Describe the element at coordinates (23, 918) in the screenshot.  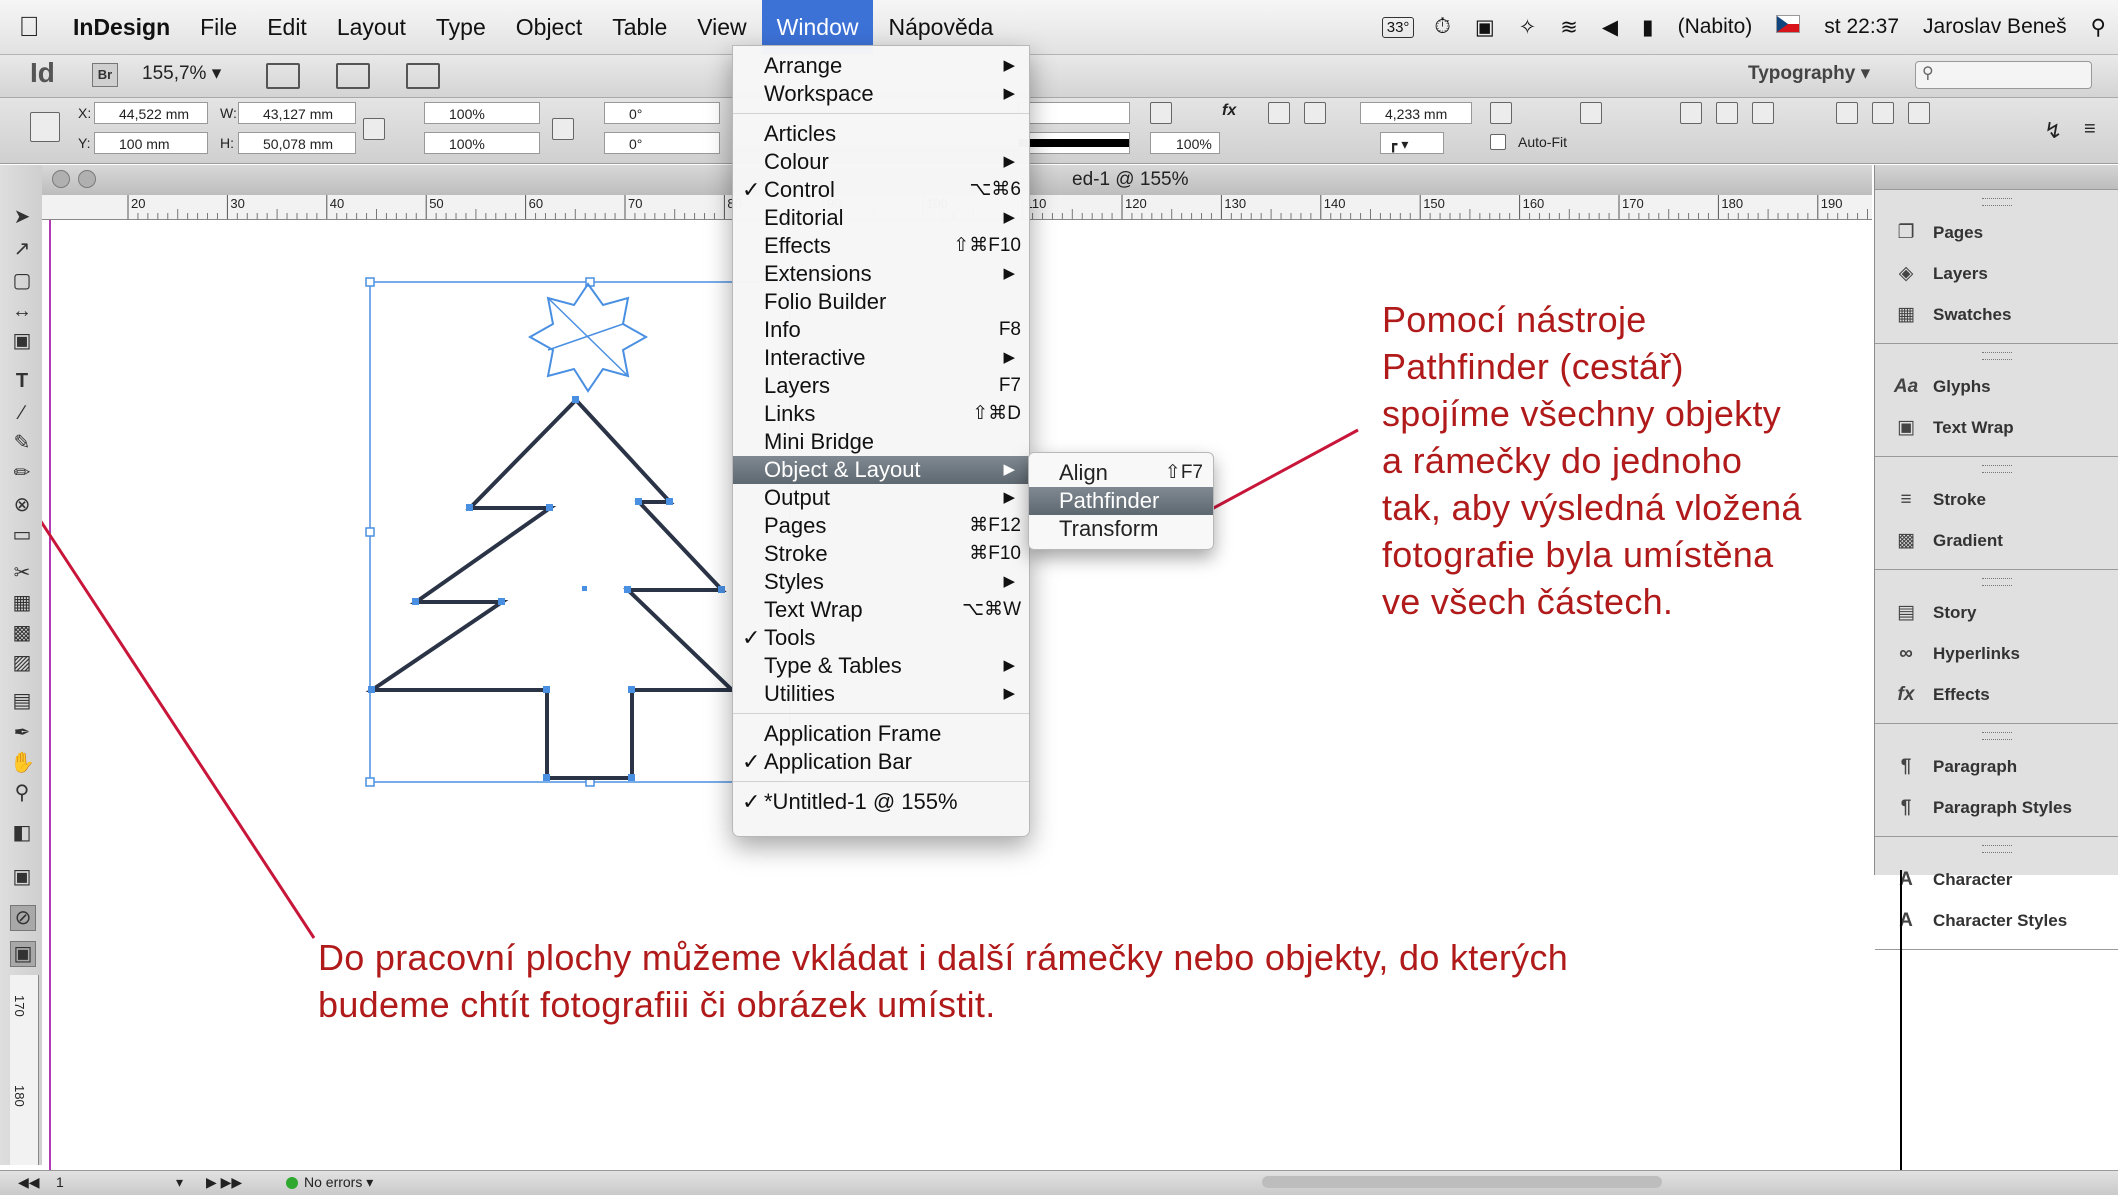
I see `apply-none-icon: ⊘` at that location.